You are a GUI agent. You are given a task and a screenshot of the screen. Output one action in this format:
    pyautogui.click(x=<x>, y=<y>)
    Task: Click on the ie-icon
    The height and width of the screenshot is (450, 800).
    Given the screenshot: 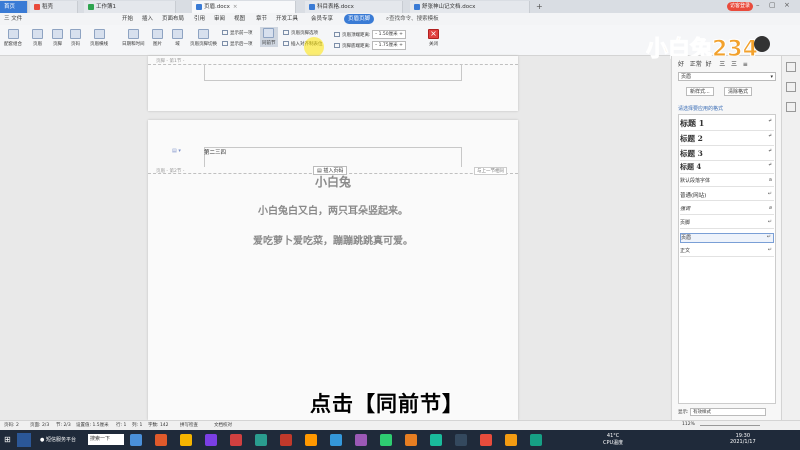 What is the action you would take?
    pyautogui.click(x=24, y=440)
    